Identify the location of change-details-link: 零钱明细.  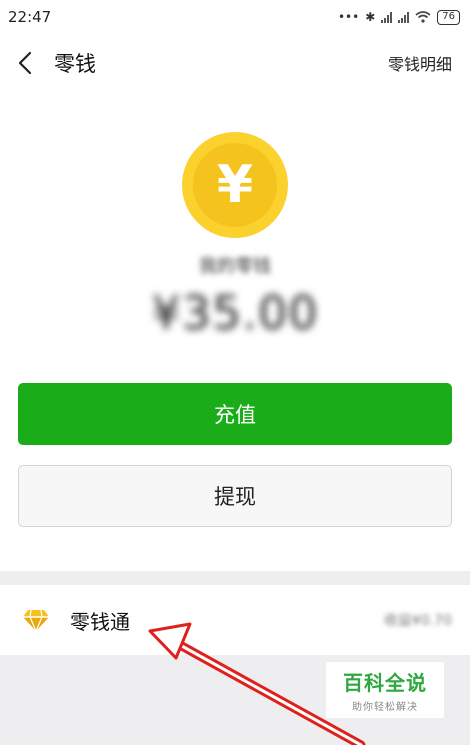
(420, 63).